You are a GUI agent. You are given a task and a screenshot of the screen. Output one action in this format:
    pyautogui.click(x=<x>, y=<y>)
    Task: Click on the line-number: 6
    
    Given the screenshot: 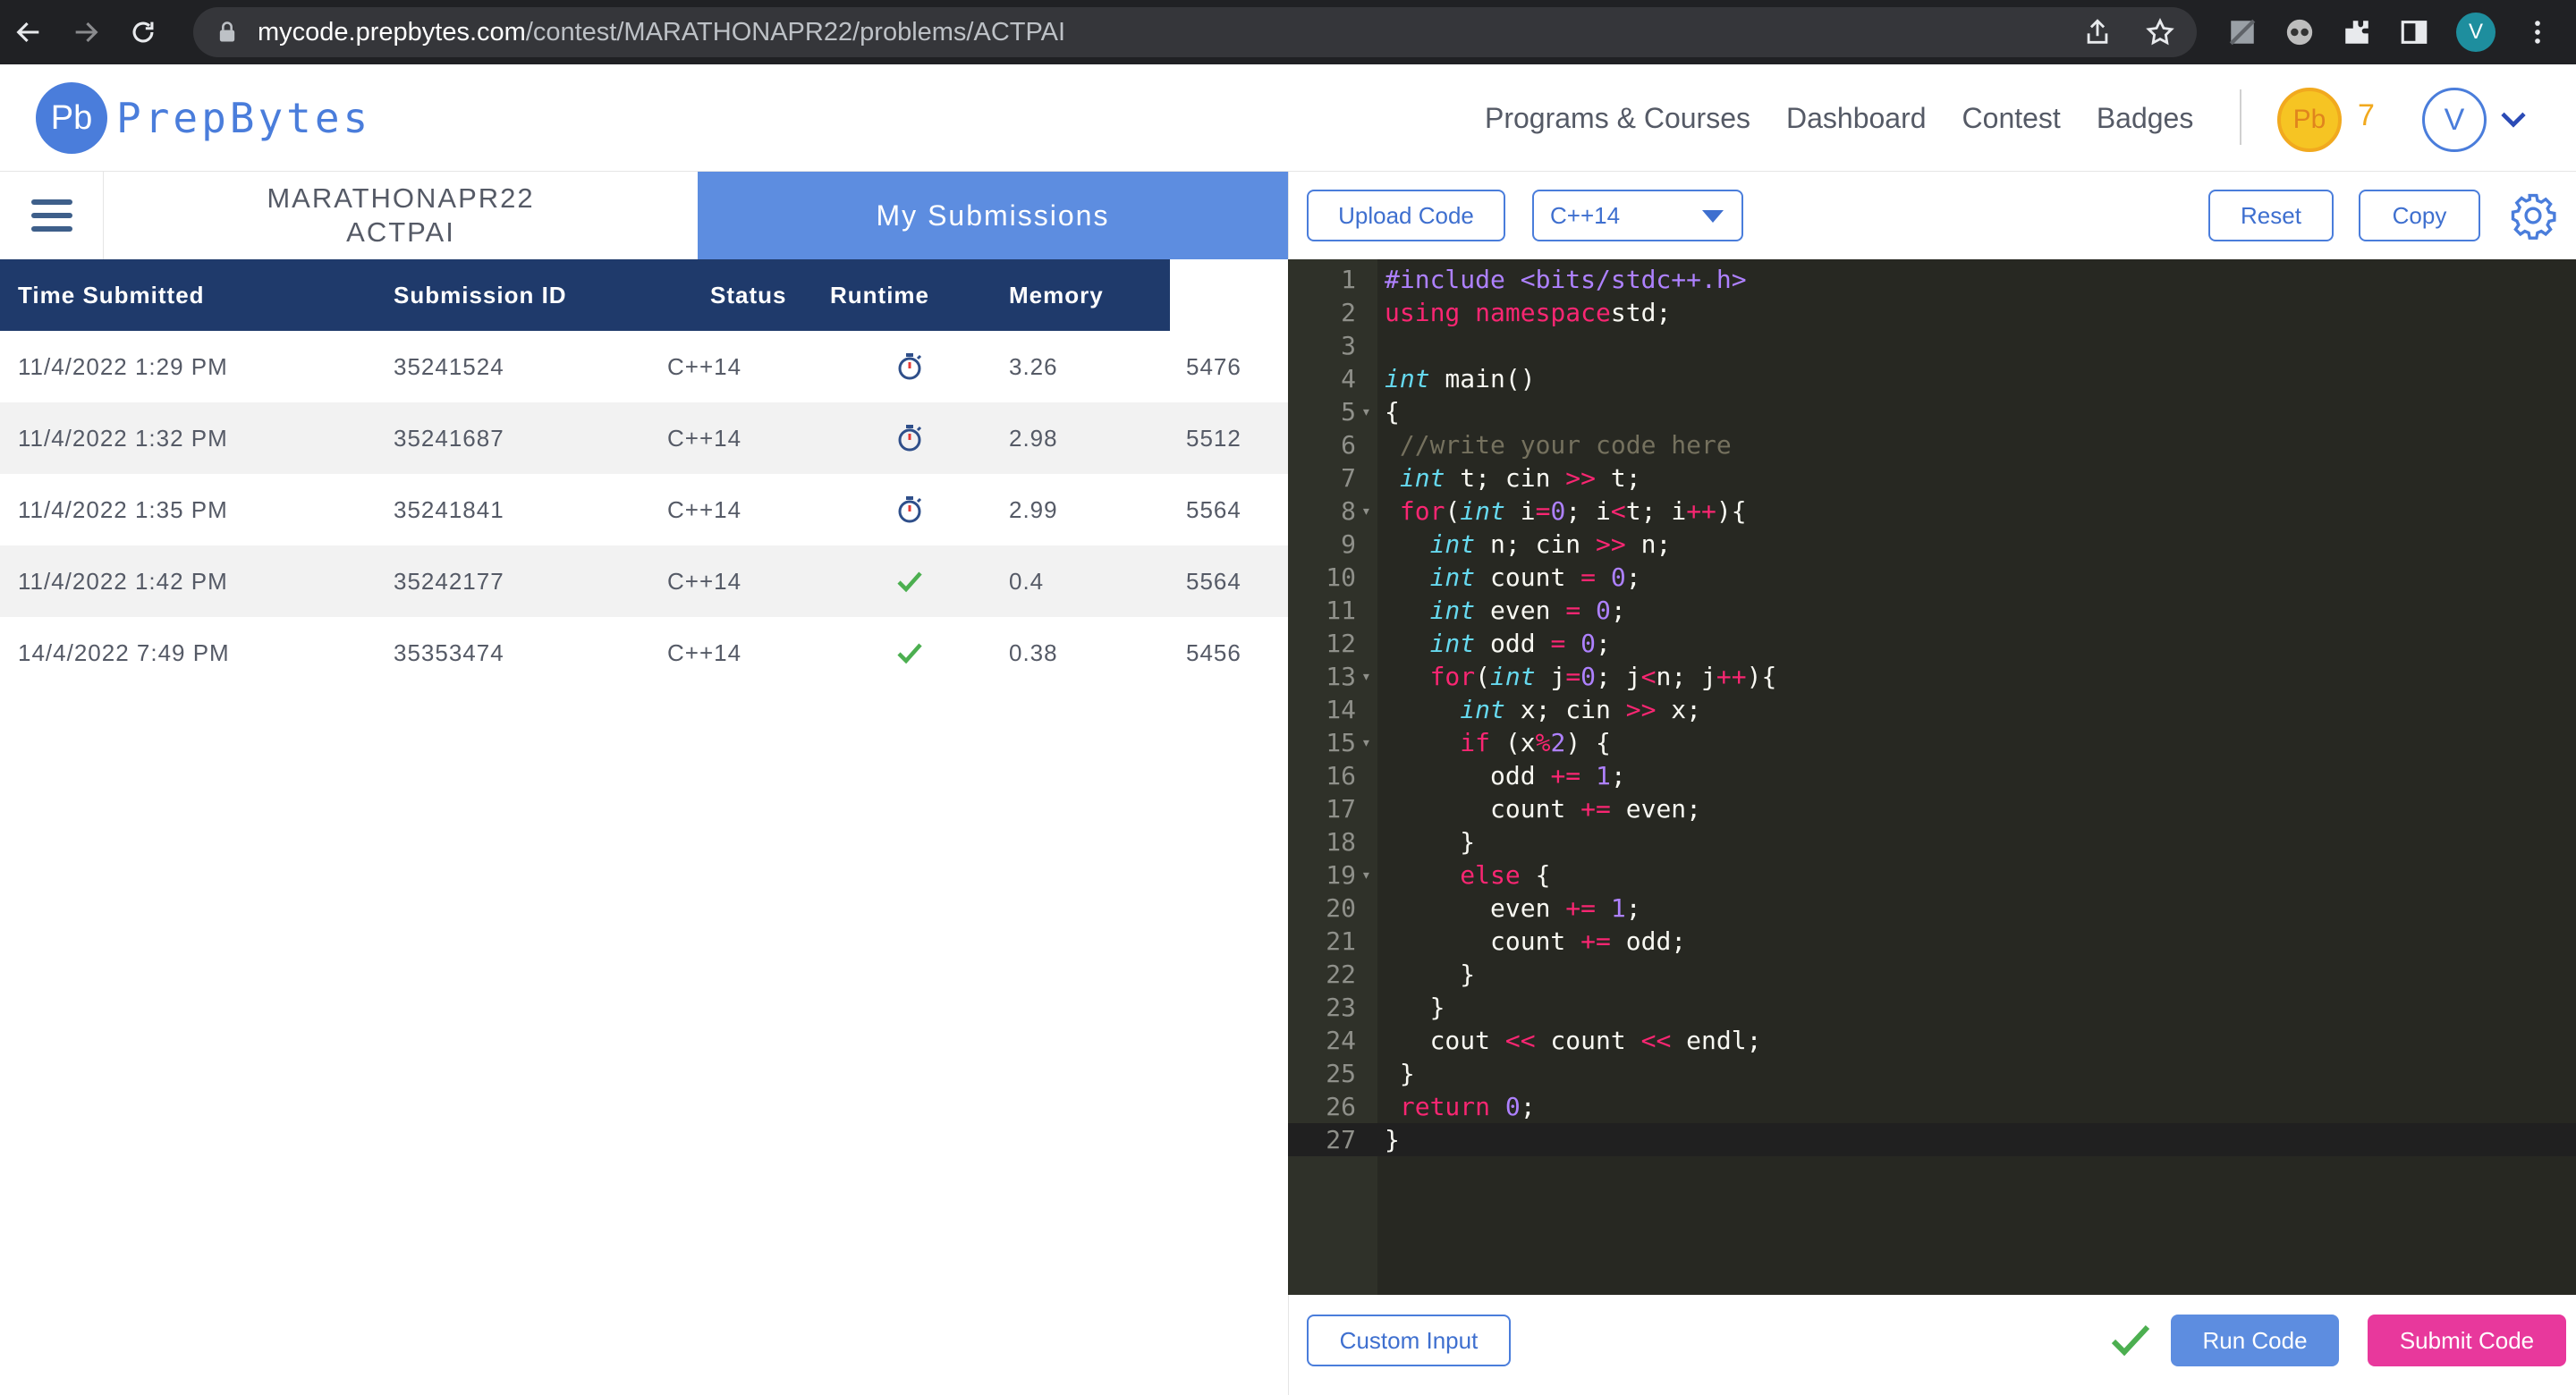 What is the action you would take?
    pyautogui.click(x=1348, y=445)
    